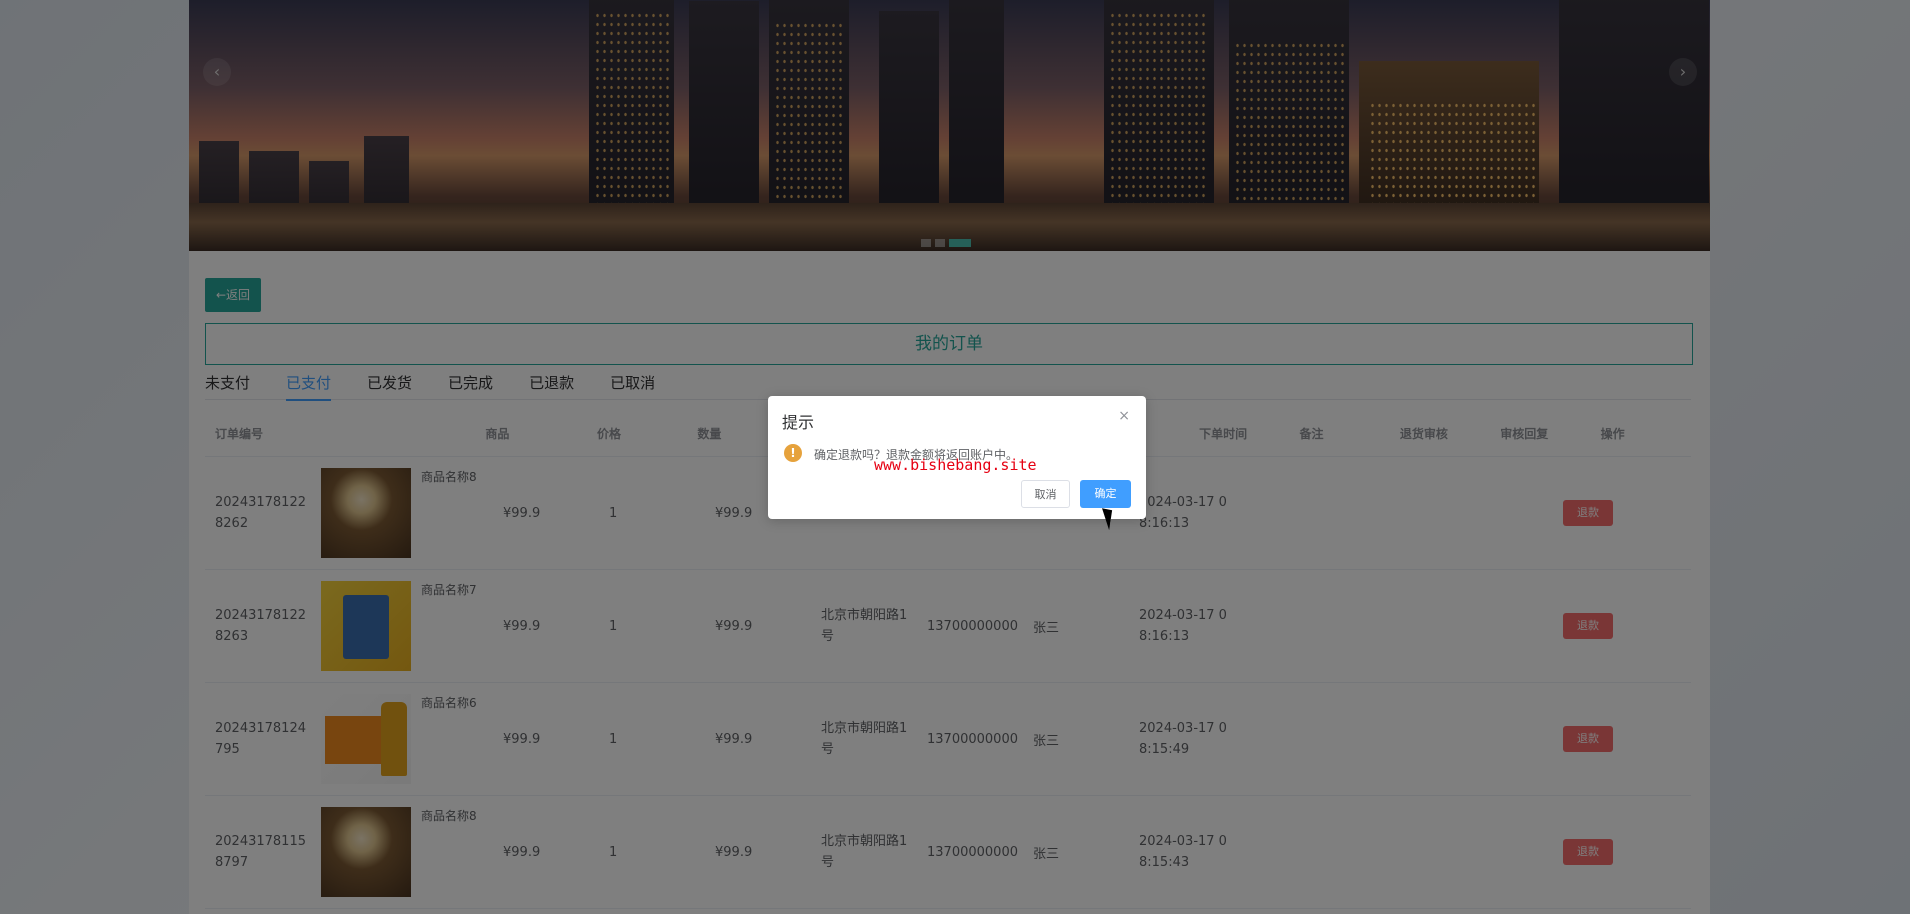 The width and height of the screenshot is (1910, 914). What do you see at coordinates (1124, 416) in the screenshot?
I see `close-icon: ×` at bounding box center [1124, 416].